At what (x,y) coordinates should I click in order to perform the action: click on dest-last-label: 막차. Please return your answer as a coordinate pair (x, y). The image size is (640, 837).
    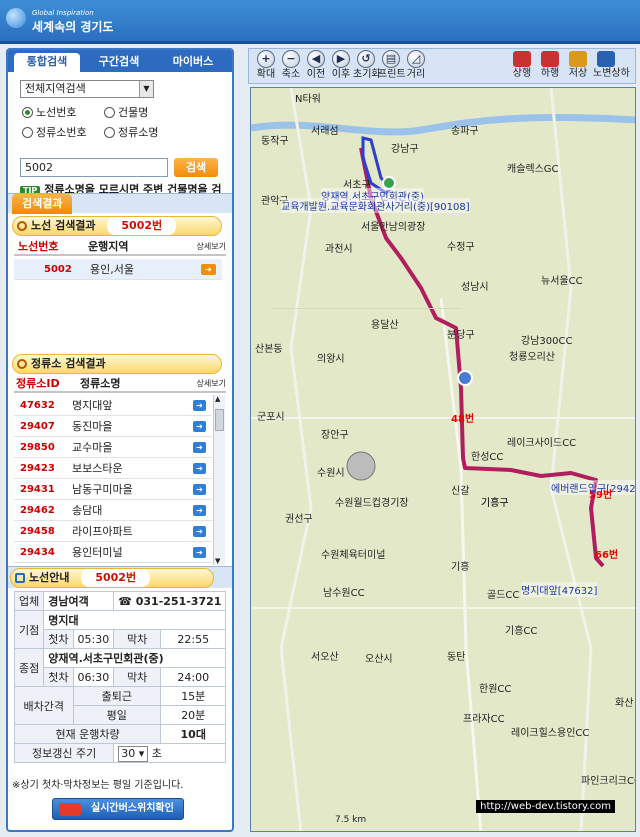
    Looking at the image, I should click on (137, 677).